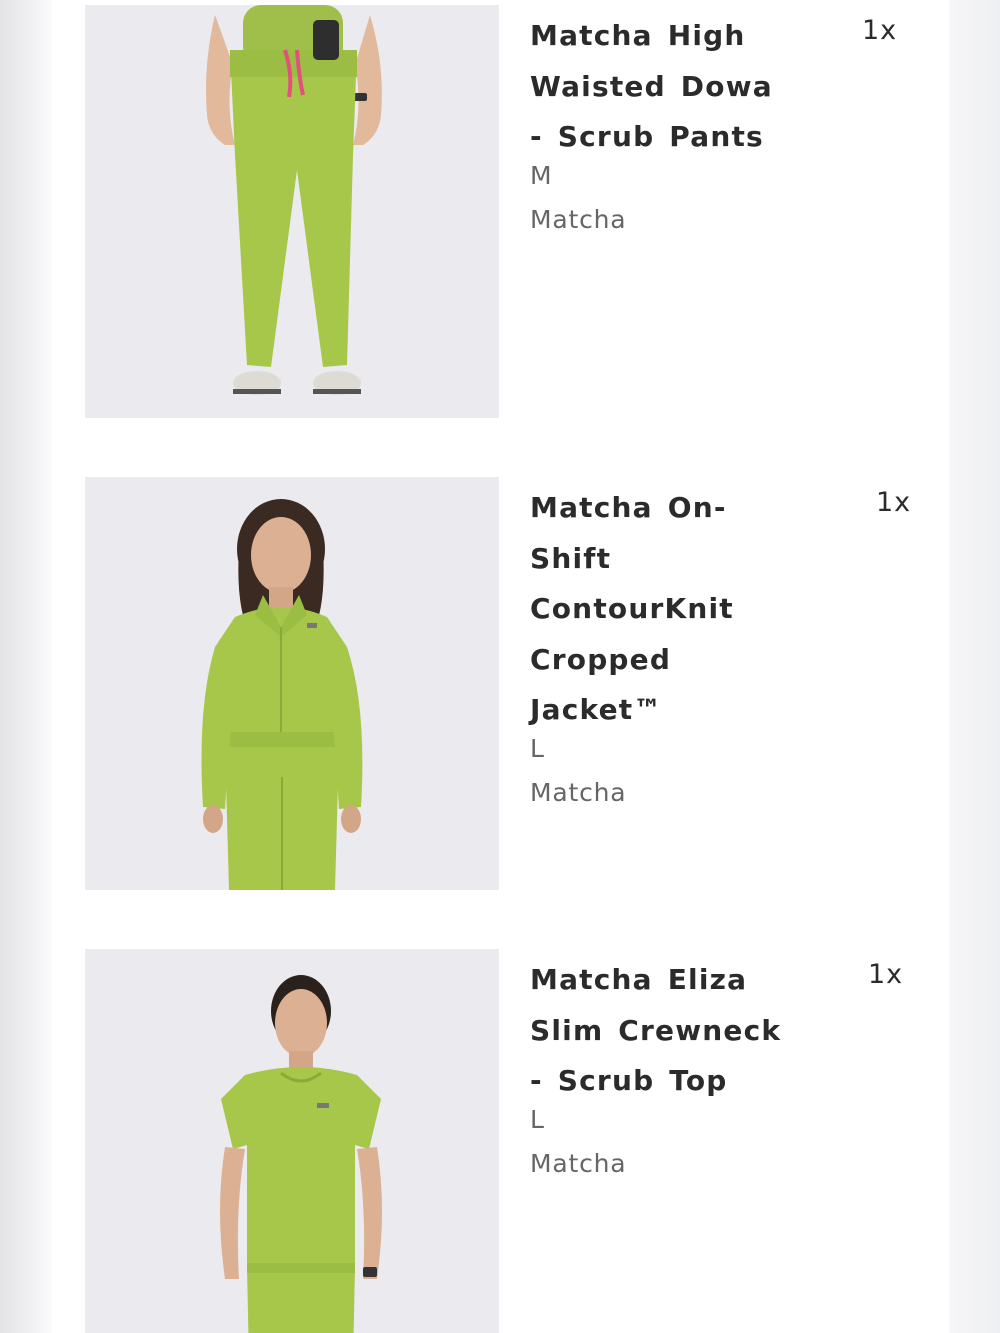  I want to click on product-name-line: ContourKnit, so click(632, 608).